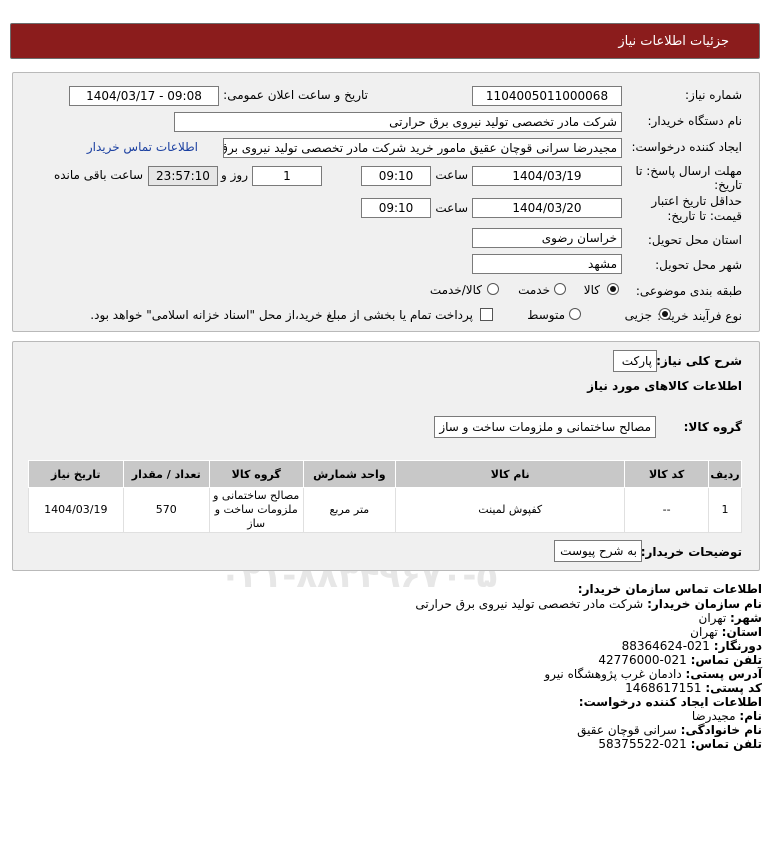 This screenshot has height=845, width=770. What do you see at coordinates (455, 290) in the screenshot?
I see `category-option-both: کالا/خدمت` at bounding box center [455, 290].